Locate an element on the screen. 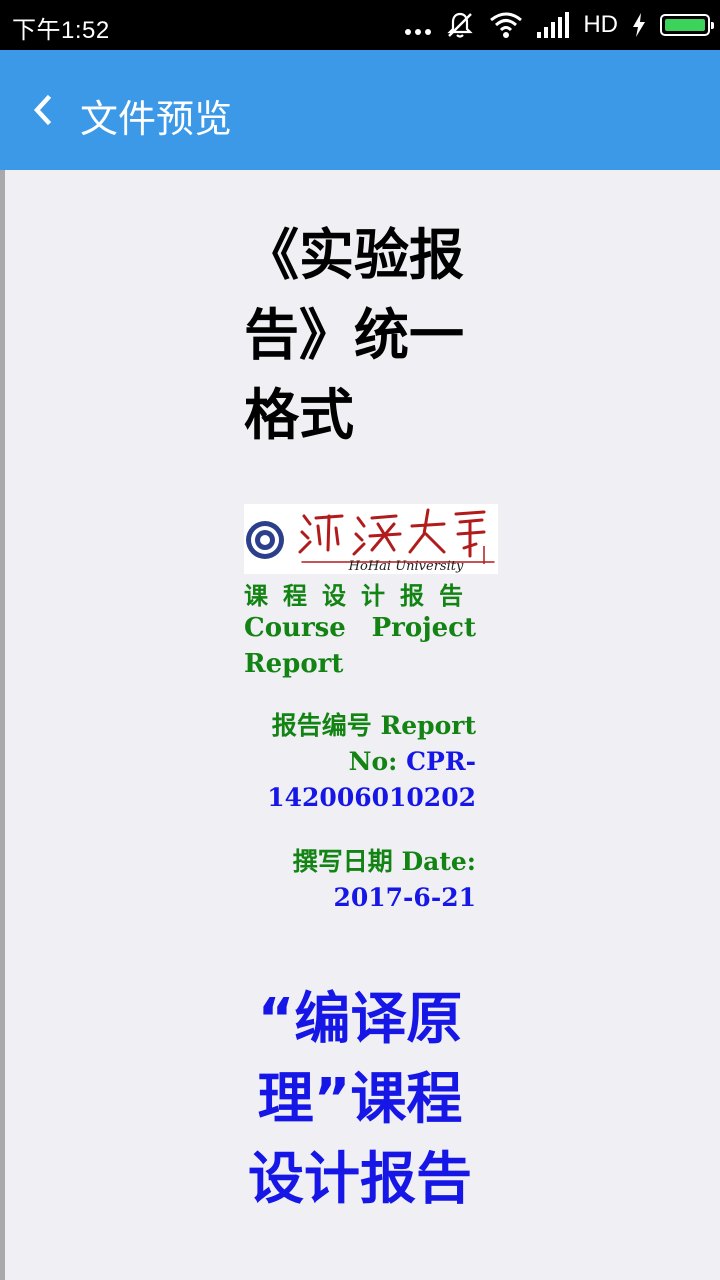 The height and width of the screenshot is (1280, 720). course-design-en: Course Project Report is located at coordinates (360, 646).